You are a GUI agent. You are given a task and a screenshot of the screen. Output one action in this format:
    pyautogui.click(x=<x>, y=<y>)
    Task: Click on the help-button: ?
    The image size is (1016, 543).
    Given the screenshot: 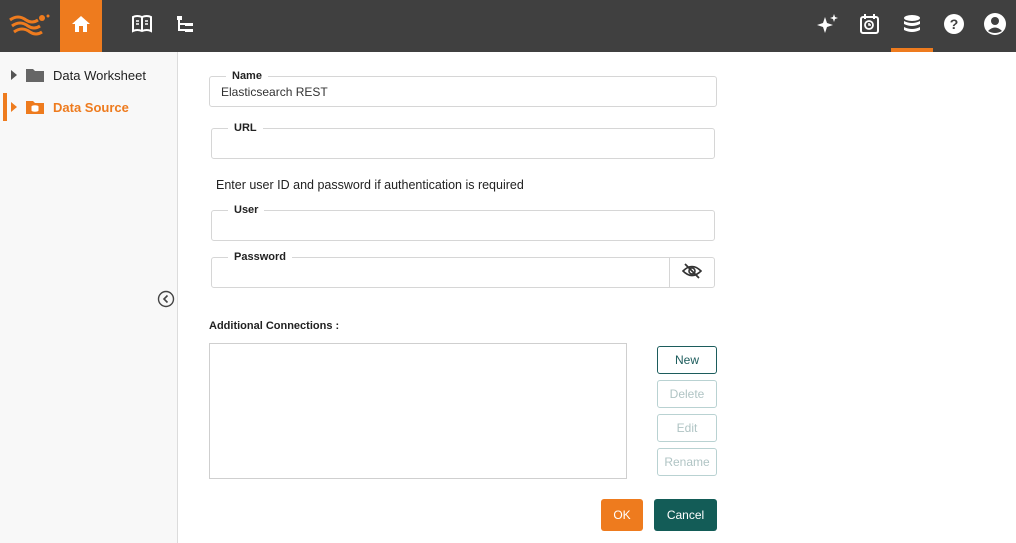 What is the action you would take?
    pyautogui.click(x=954, y=26)
    